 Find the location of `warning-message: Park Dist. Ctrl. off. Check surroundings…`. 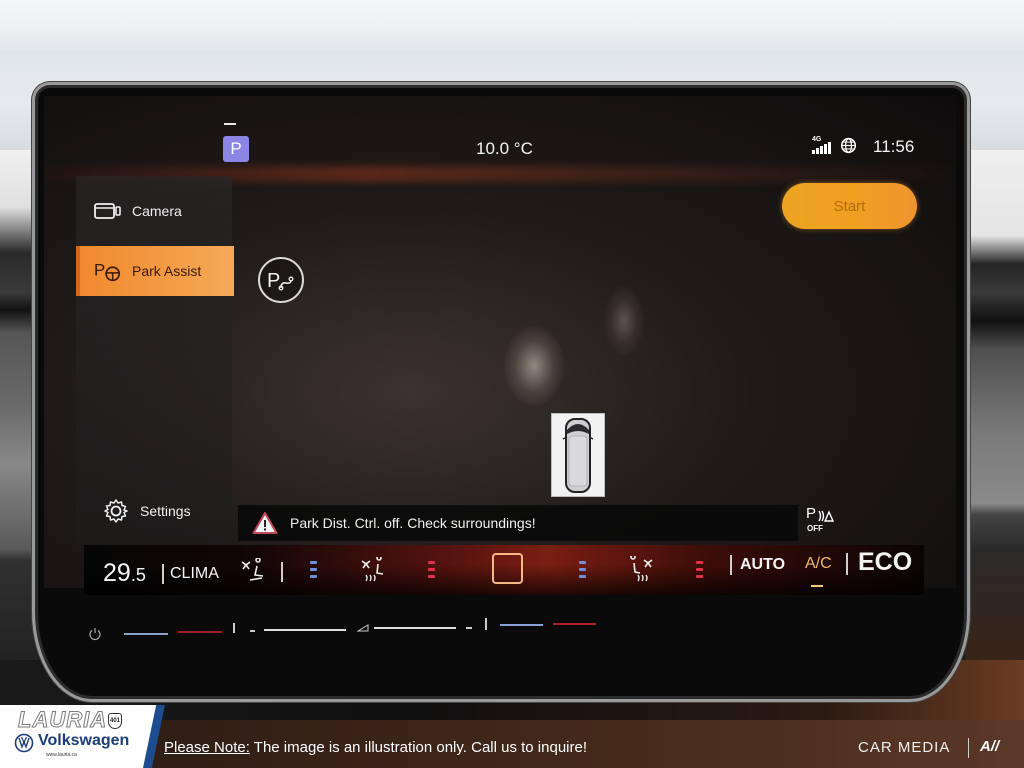

warning-message: Park Dist. Ctrl. off. Check surroundings… is located at coordinates (413, 523).